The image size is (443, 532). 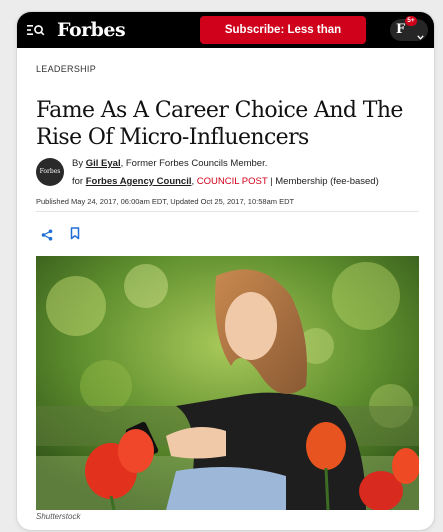 I want to click on divider, so click(x=227, y=211).